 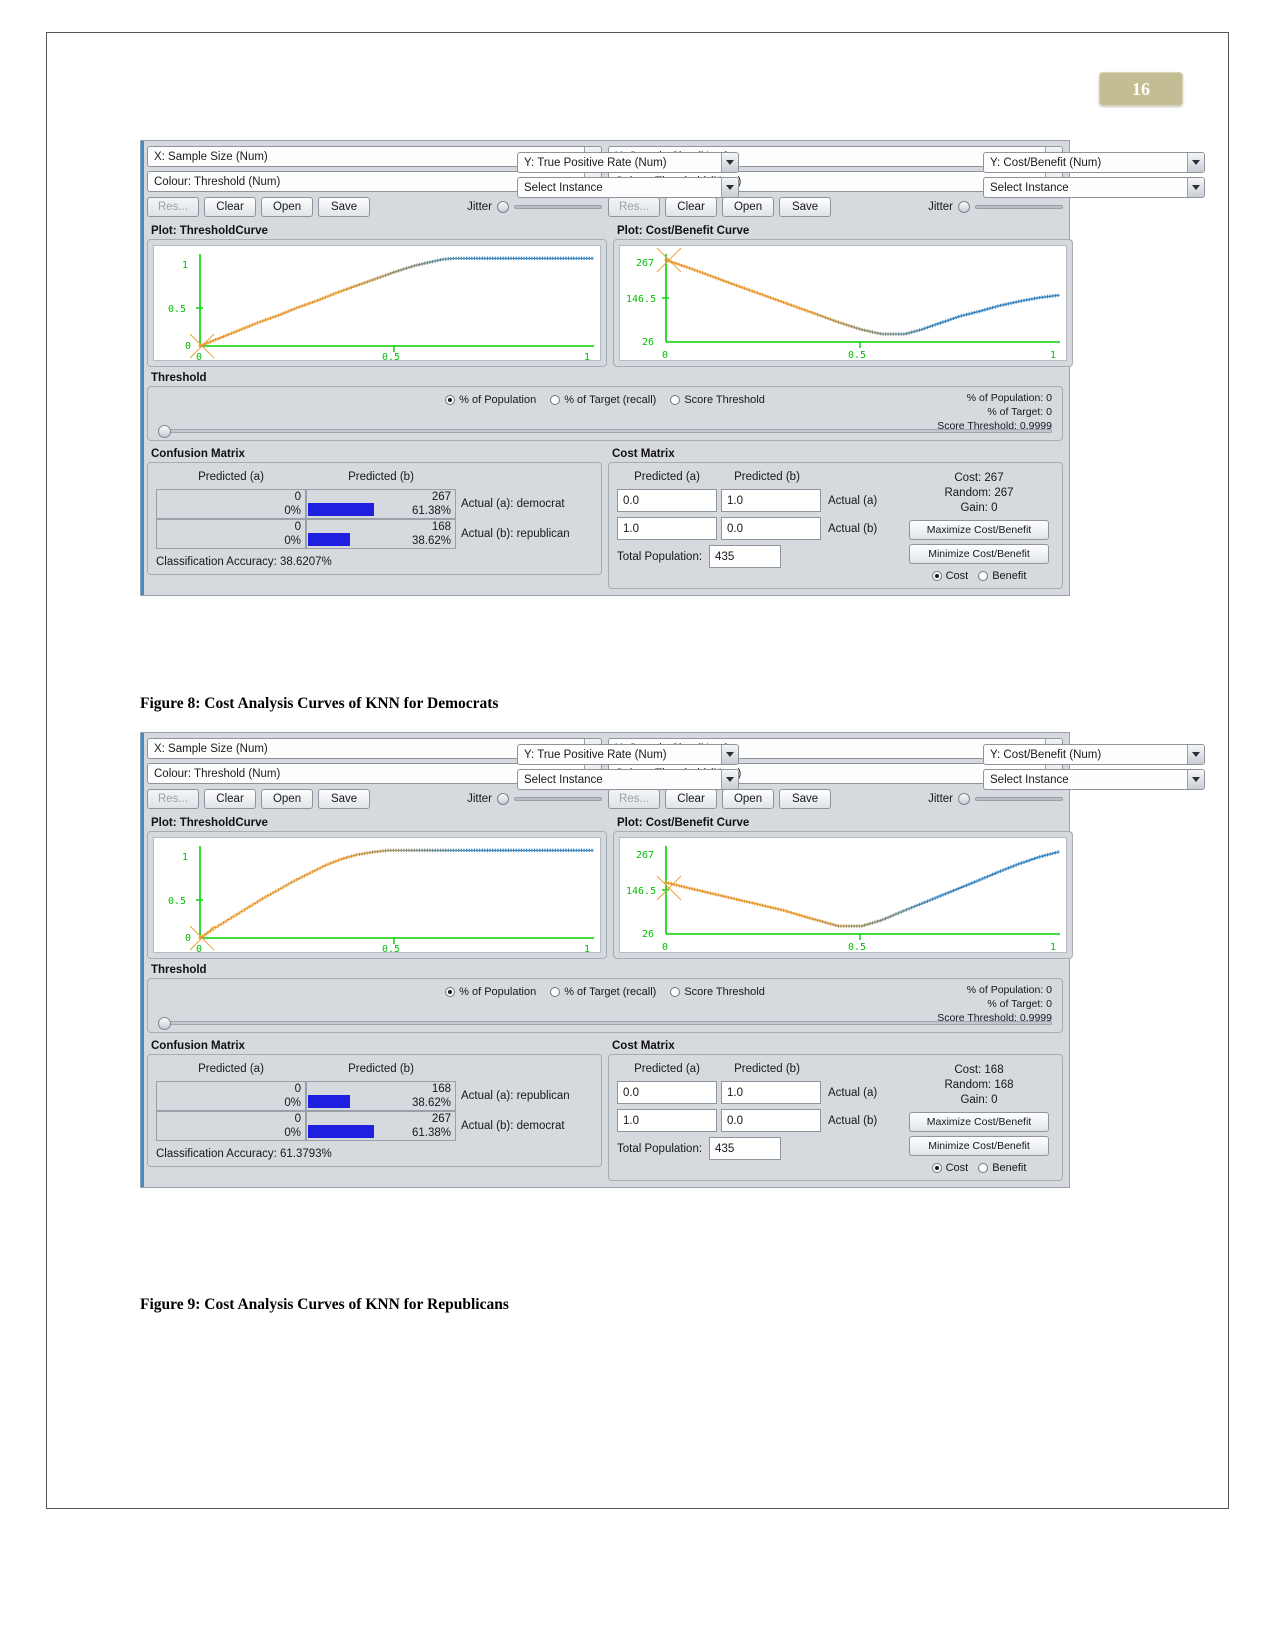 I want to click on y-axis-combo-wrapper: Y: Cost/Benefit (Num), so click(x=1094, y=754).